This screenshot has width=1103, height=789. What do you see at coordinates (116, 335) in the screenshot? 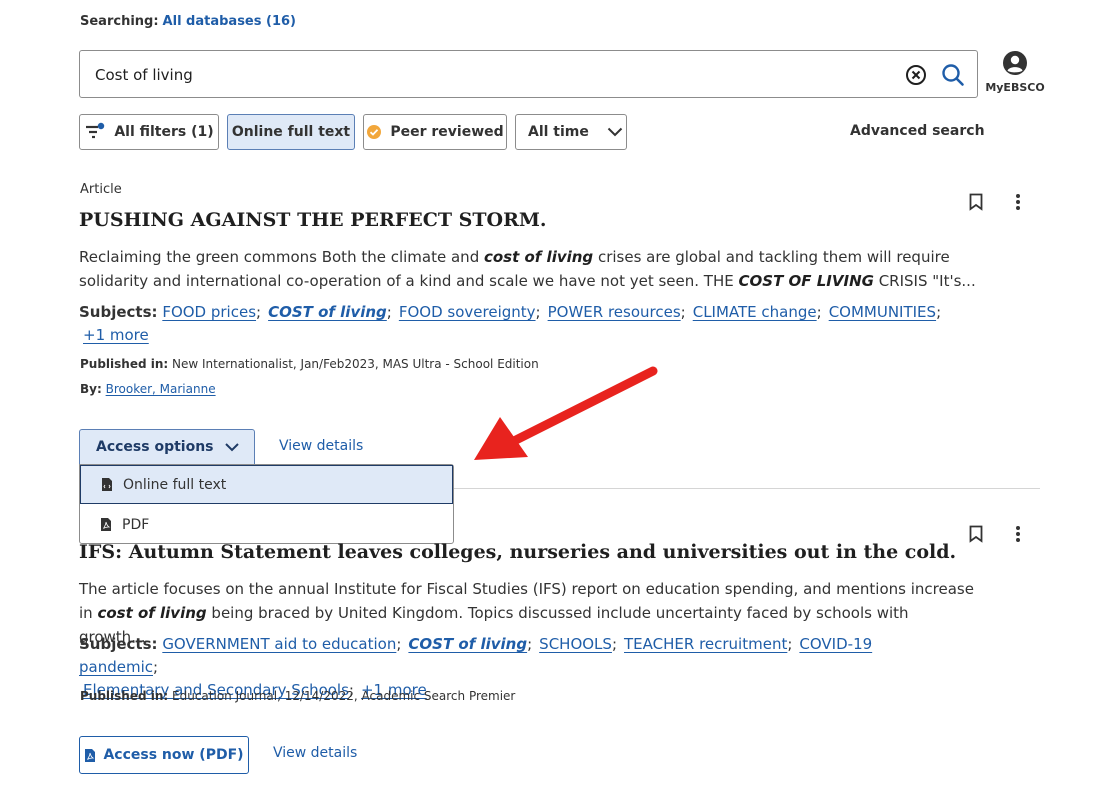
I see `more-subjects-link: +1 more` at bounding box center [116, 335].